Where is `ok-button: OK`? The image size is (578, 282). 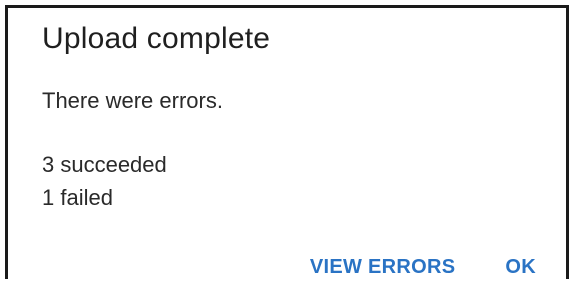 ok-button: OK is located at coordinates (520, 267).